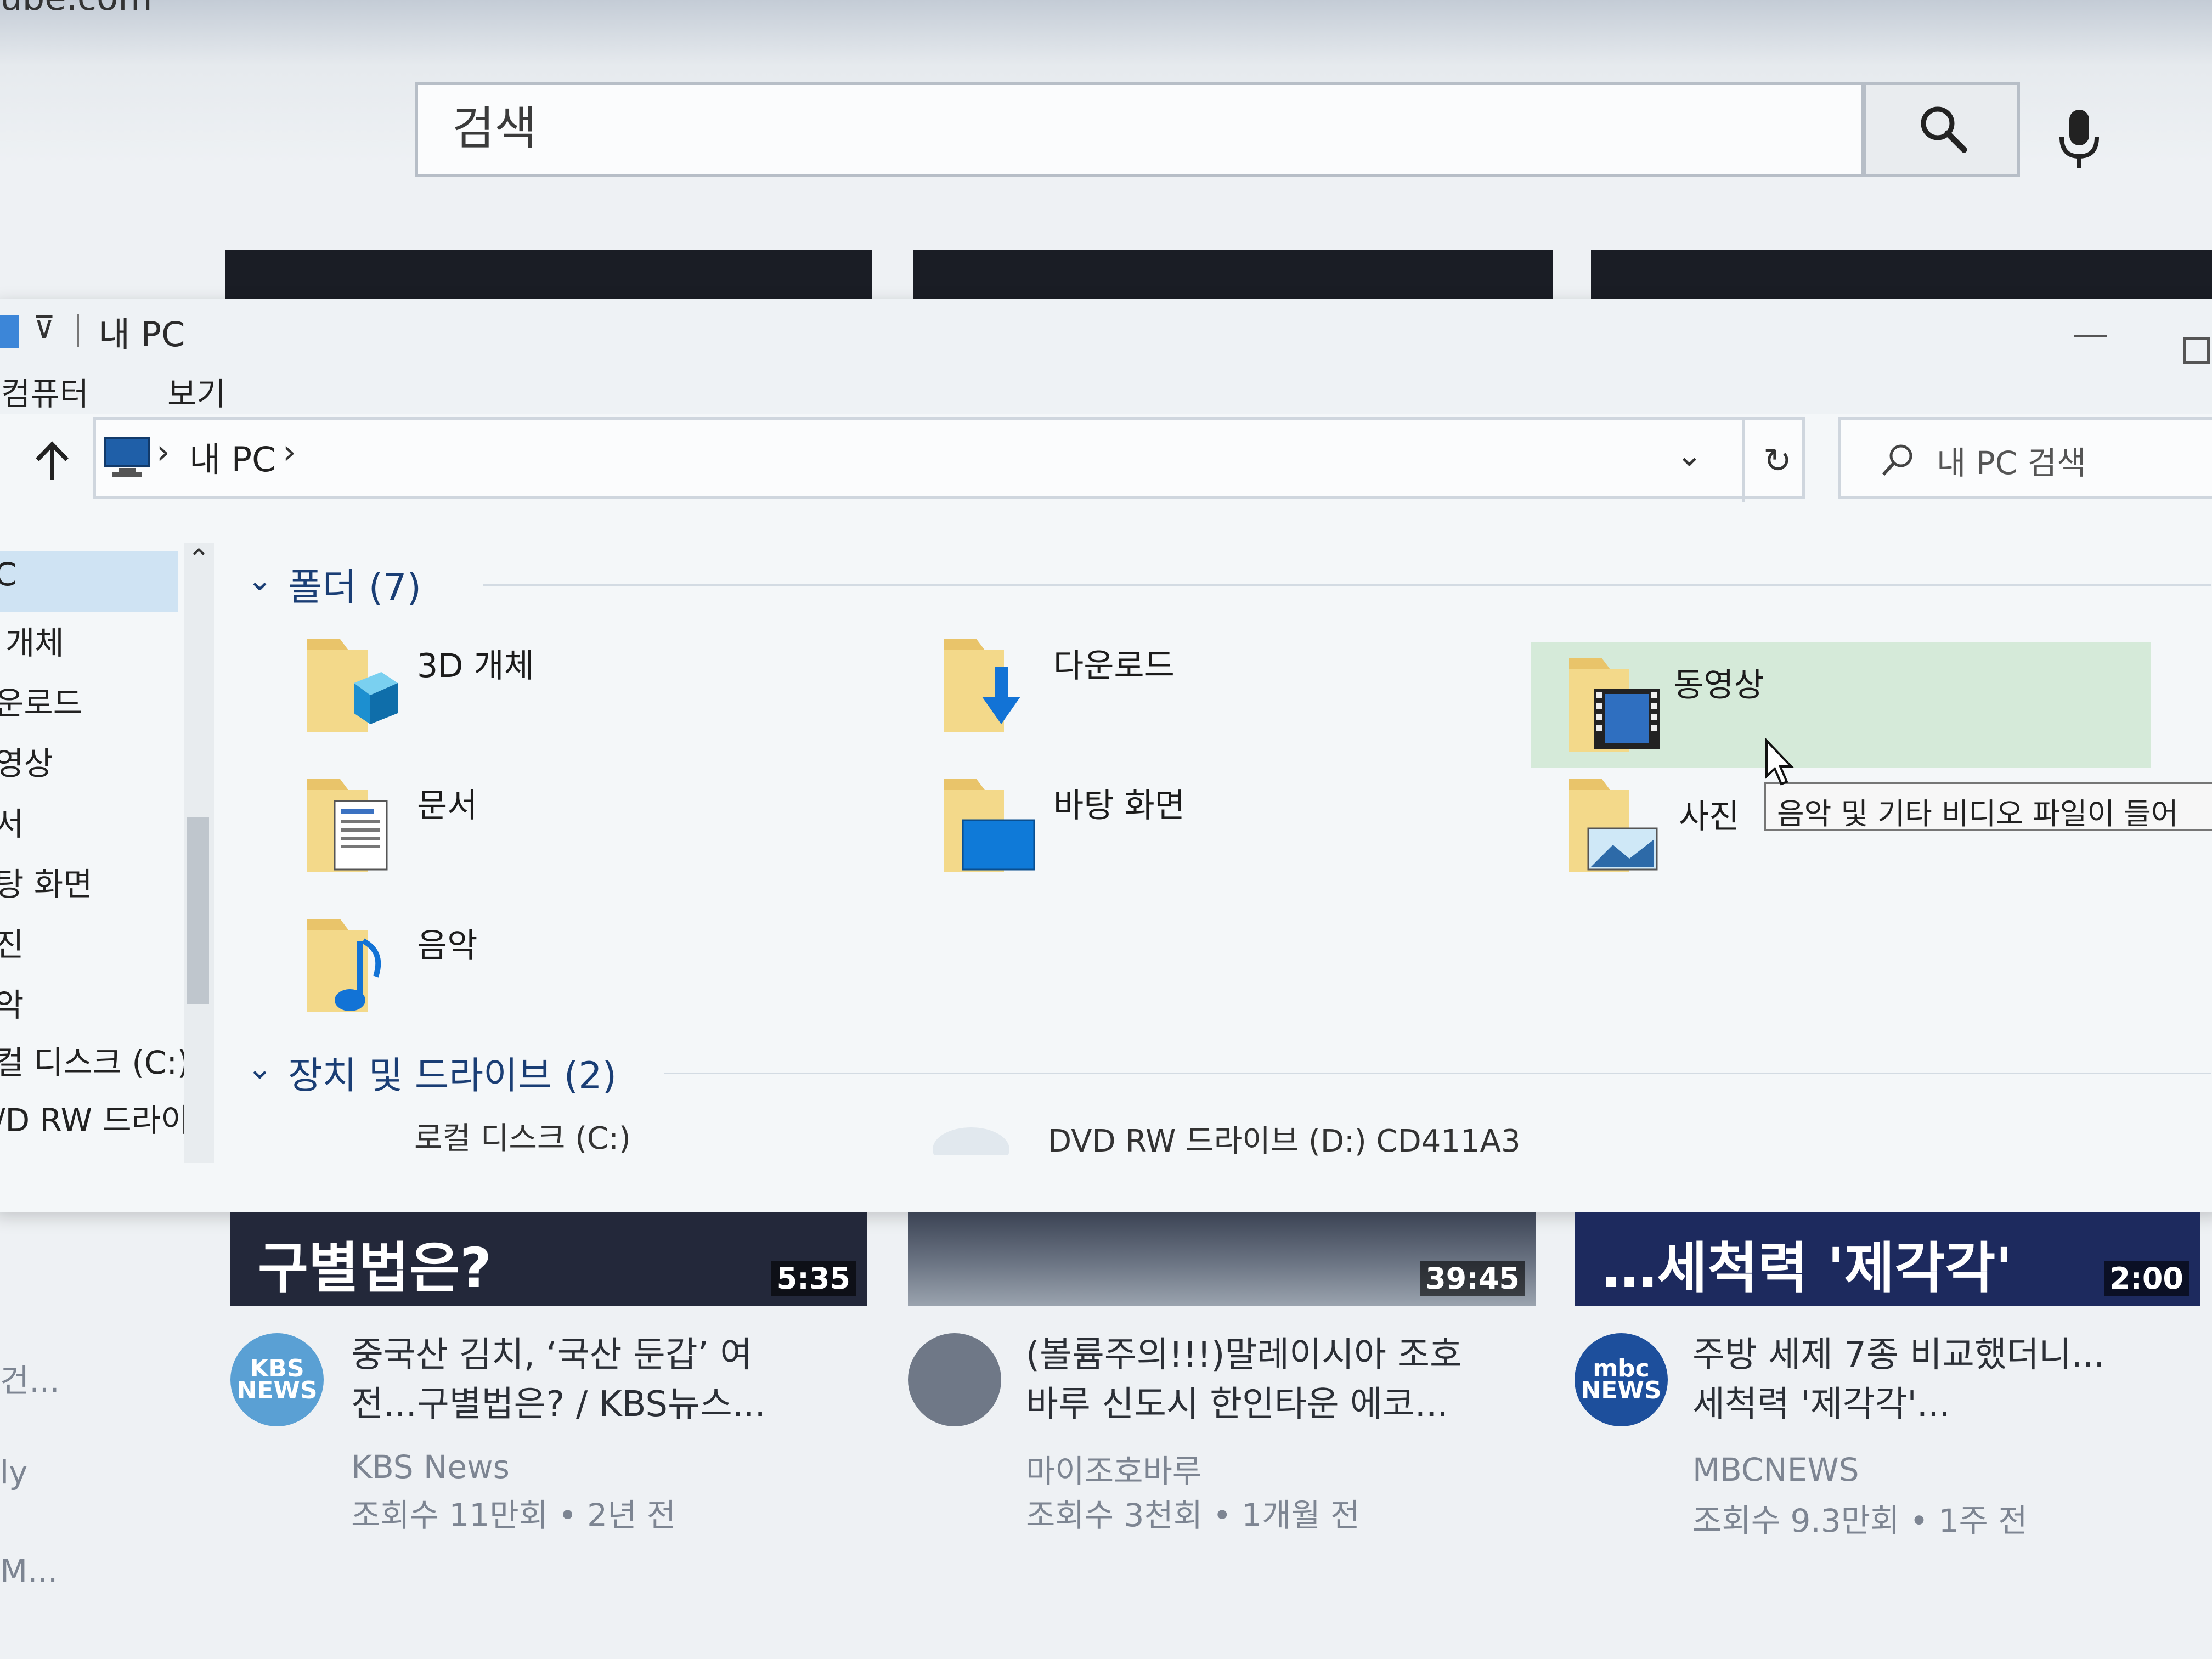 This screenshot has width=2212, height=1659. Describe the element at coordinates (1860, 1520) in the screenshot. I see `video-meta: 조회수 9.3만회 • 1주 전` at that location.